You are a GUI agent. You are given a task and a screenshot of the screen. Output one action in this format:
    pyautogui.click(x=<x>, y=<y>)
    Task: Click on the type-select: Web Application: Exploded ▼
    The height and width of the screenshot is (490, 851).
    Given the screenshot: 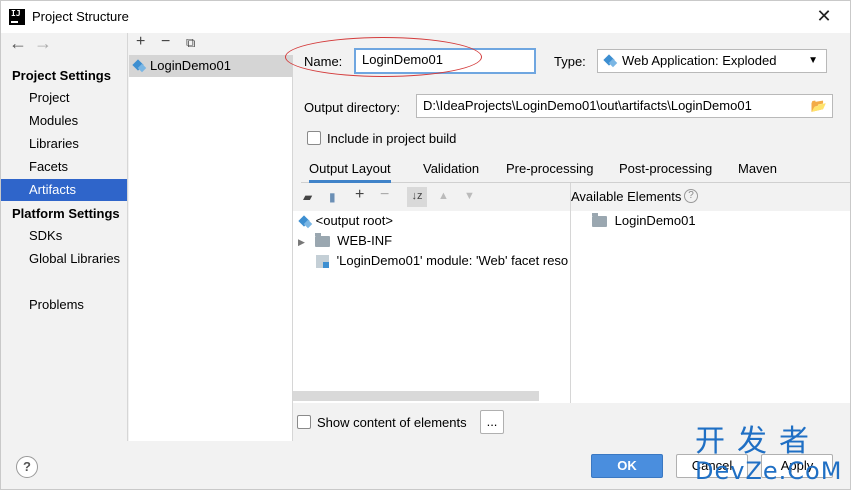 What is the action you would take?
    pyautogui.click(x=712, y=61)
    